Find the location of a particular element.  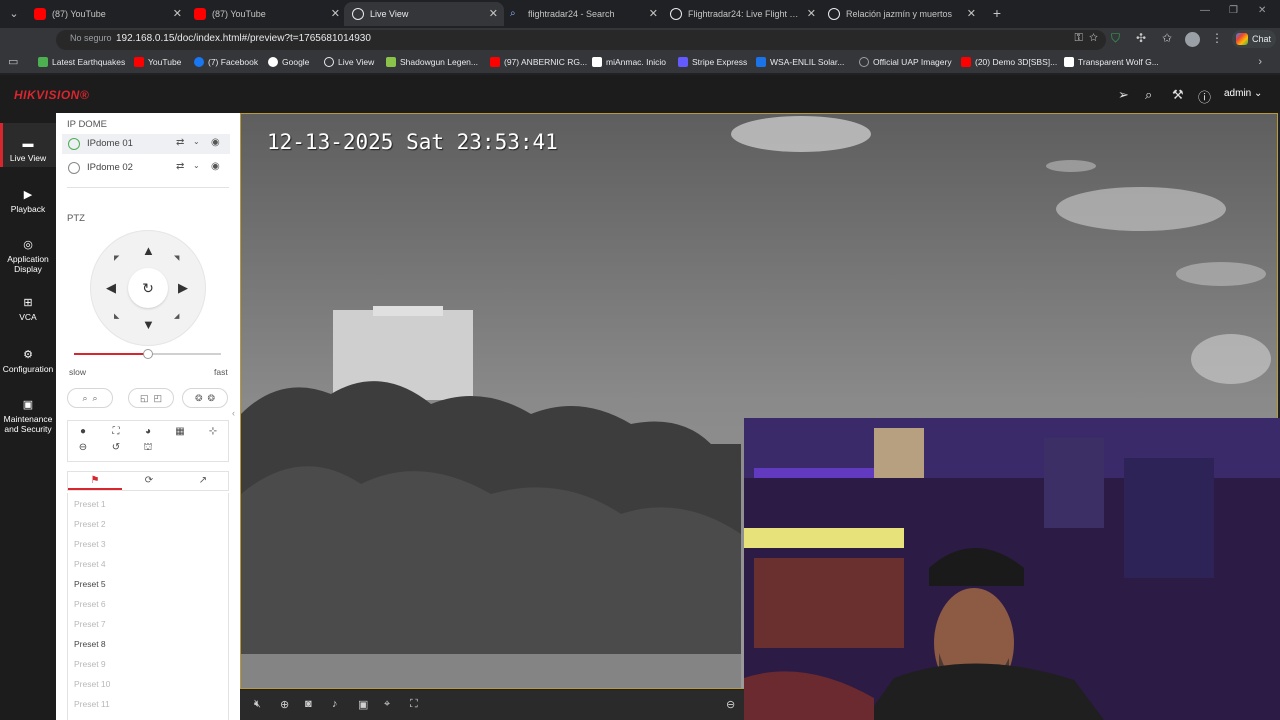

tracking-icon: ⊹ is located at coordinates (213, 431).